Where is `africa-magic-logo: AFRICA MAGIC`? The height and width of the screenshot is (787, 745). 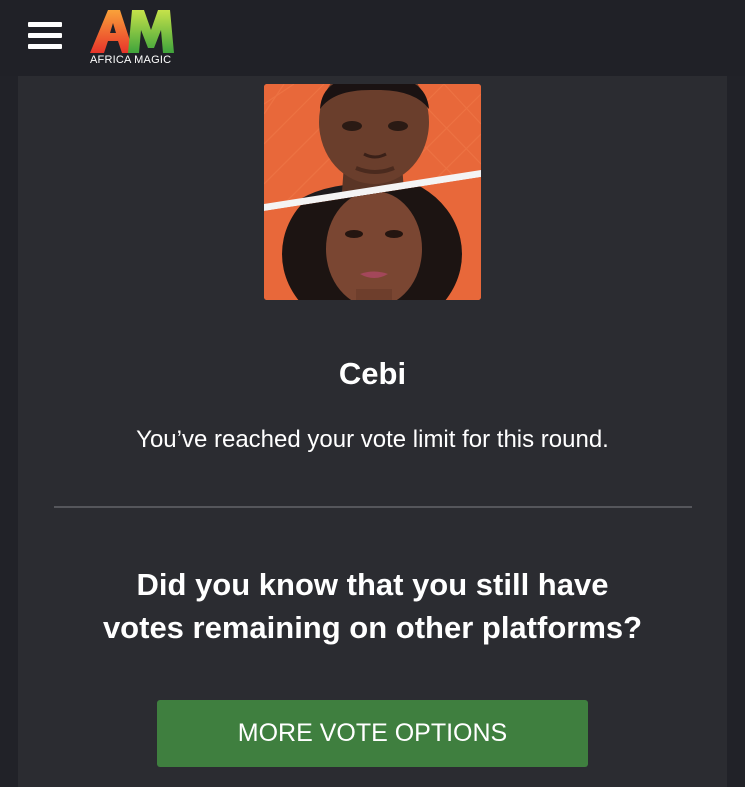
africa-magic-logo: AFRICA MAGIC is located at coordinates (133, 37).